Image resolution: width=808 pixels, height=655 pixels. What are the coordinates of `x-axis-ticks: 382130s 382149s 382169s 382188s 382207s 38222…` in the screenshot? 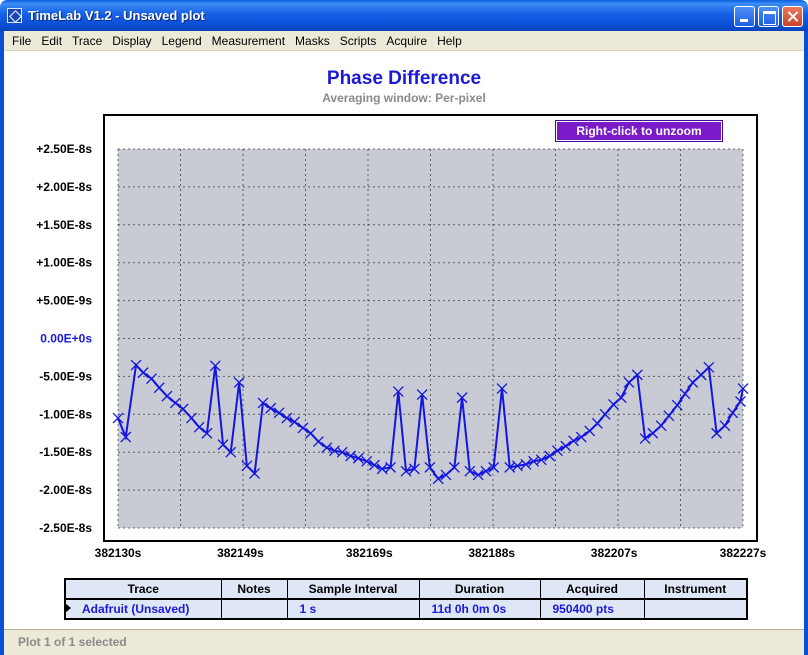 It's located at (431, 553).